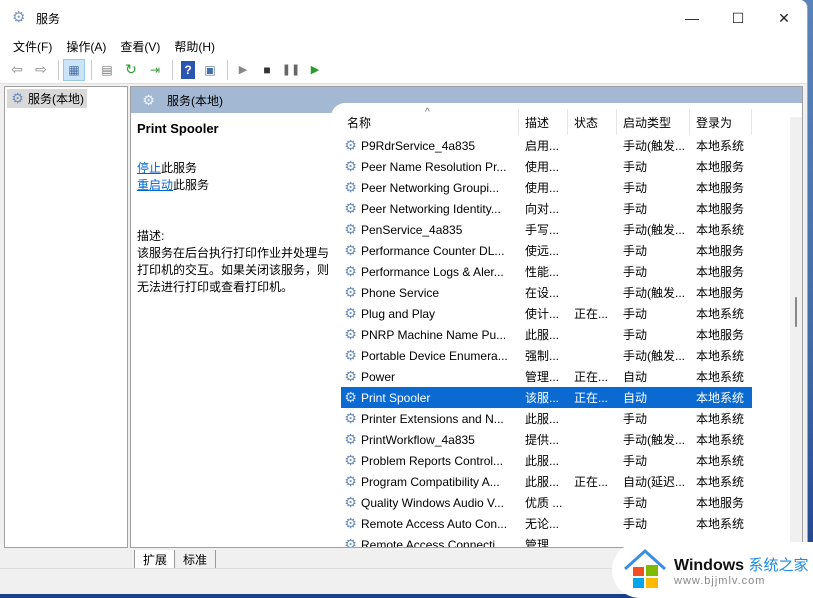  What do you see at coordinates (107, 70) in the screenshot?
I see `properties-icon: ▤` at bounding box center [107, 70].